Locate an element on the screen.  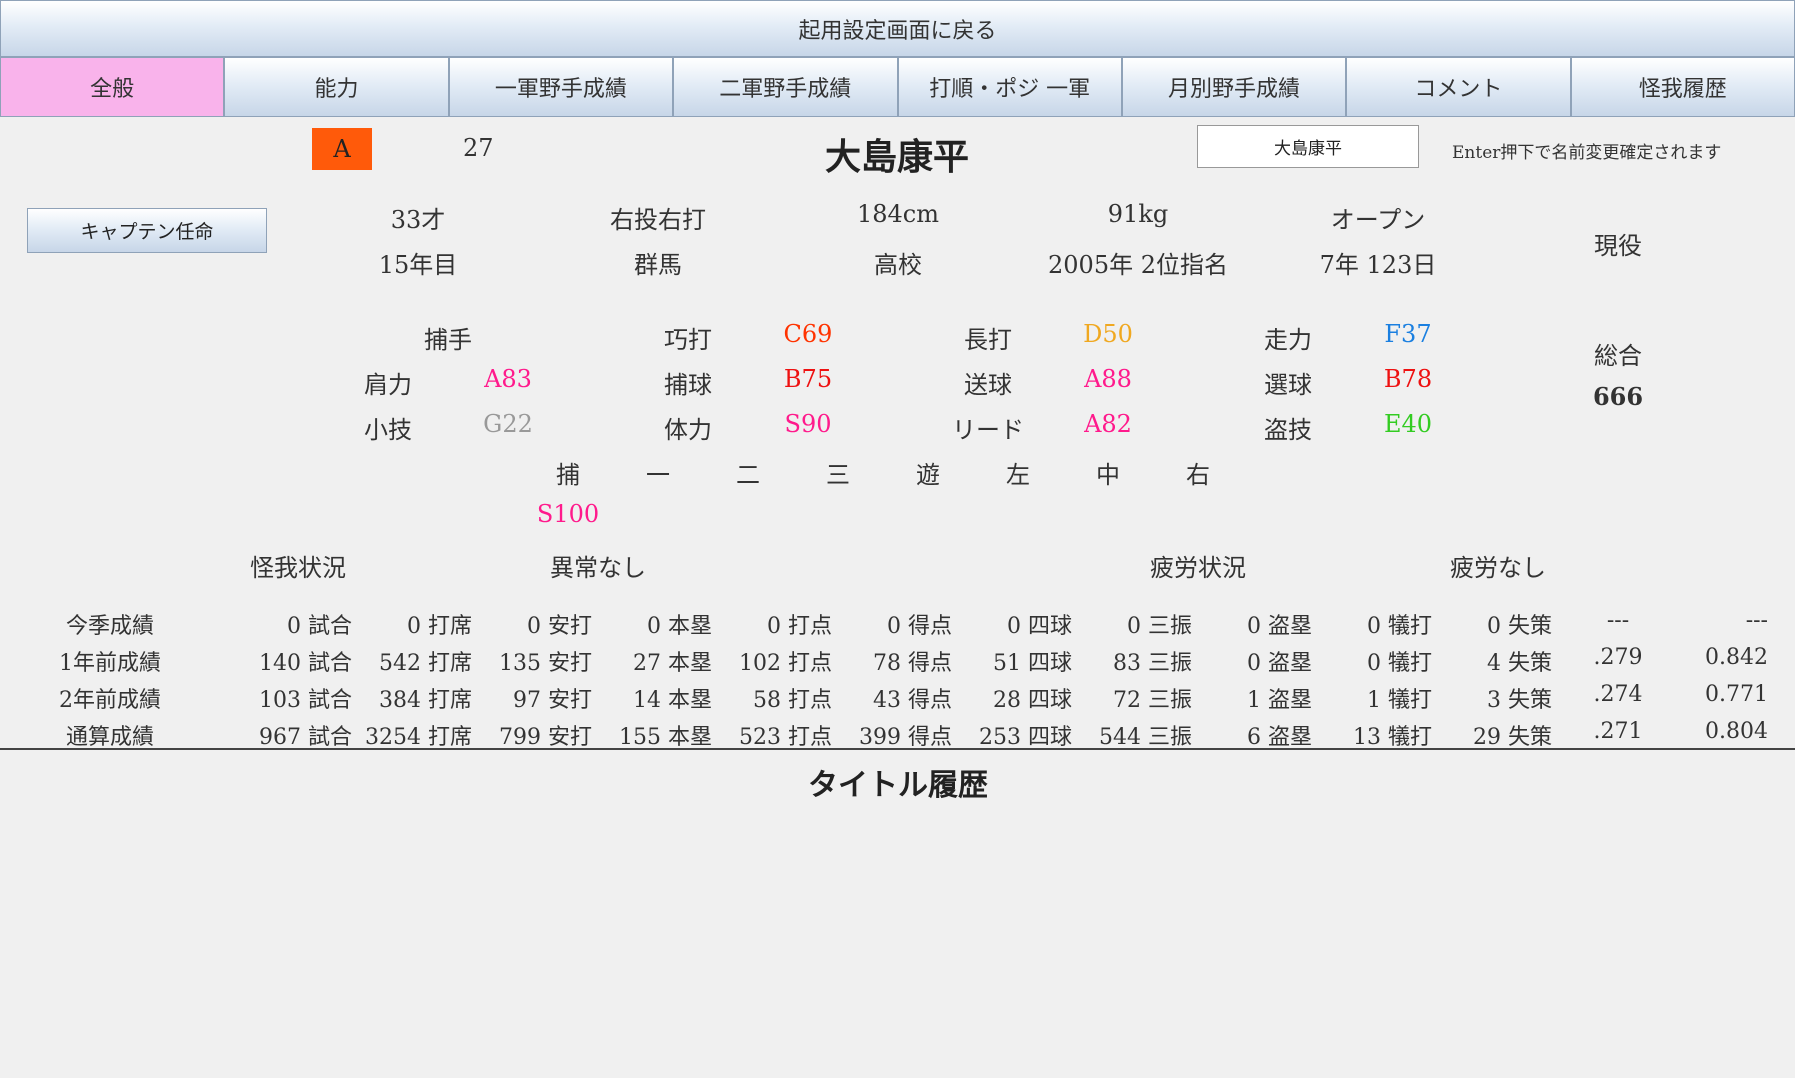
stats-row-label: 1年前成績 is located at coordinates (110, 663).